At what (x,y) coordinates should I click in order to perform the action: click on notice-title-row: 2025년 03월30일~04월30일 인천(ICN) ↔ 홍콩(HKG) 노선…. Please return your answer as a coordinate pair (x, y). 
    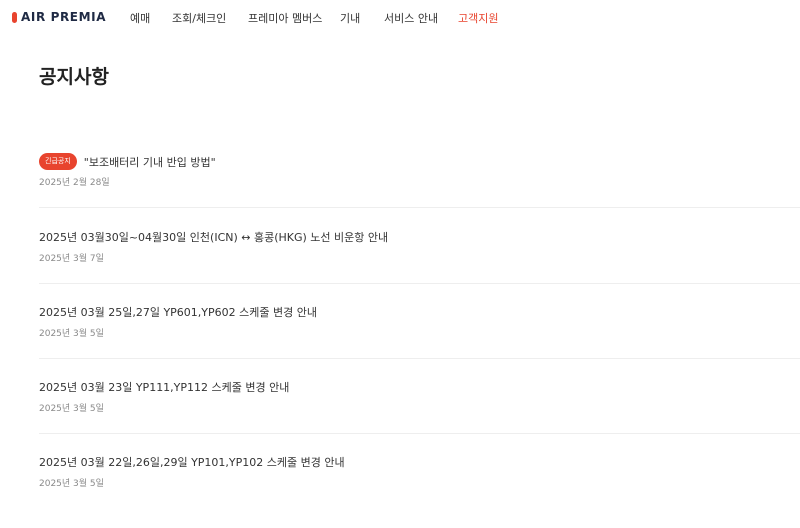
    Looking at the image, I should click on (213, 237).